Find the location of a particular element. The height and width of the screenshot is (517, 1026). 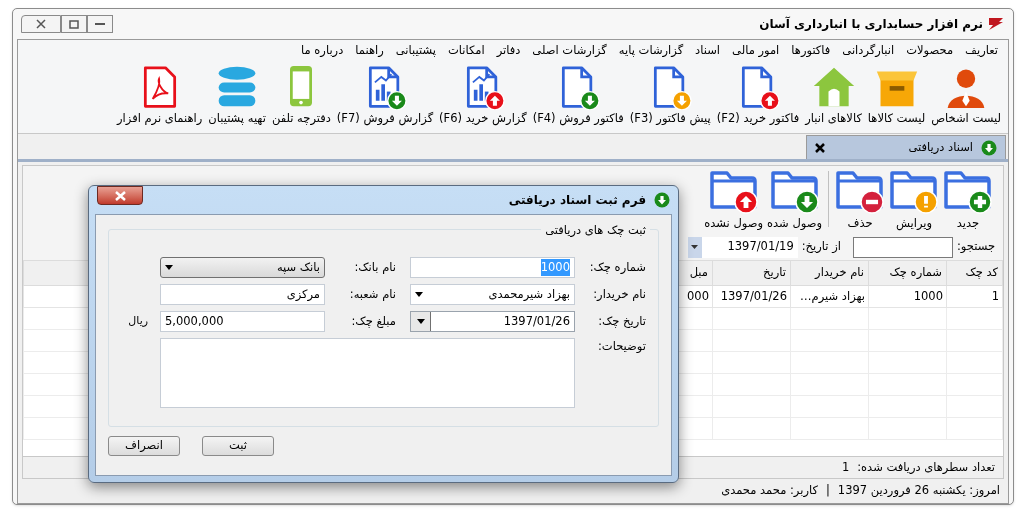

status-date: امروز: یکشنبه 26 فروردین 1397 is located at coordinates (918, 491).